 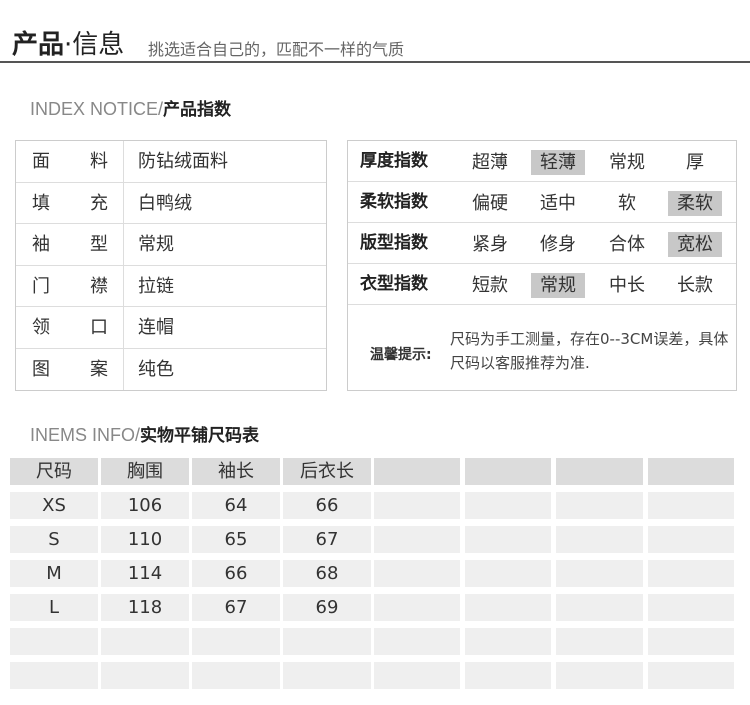 What do you see at coordinates (70, 328) in the screenshot?
I see `product-row-label: 领口` at bounding box center [70, 328].